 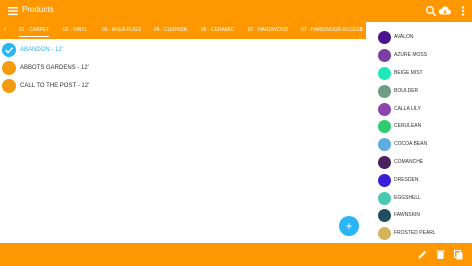 I want to click on color-name: DRESDEN, so click(x=406, y=180).